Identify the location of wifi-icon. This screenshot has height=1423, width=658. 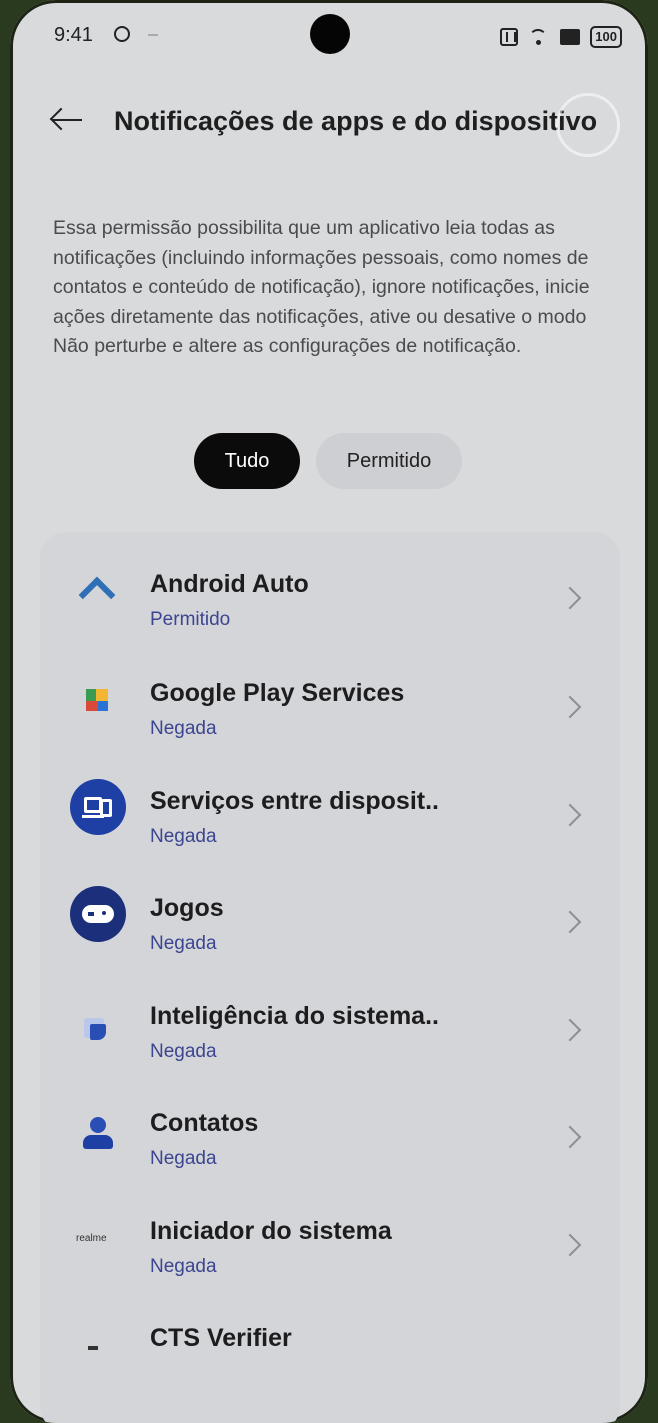
(539, 37).